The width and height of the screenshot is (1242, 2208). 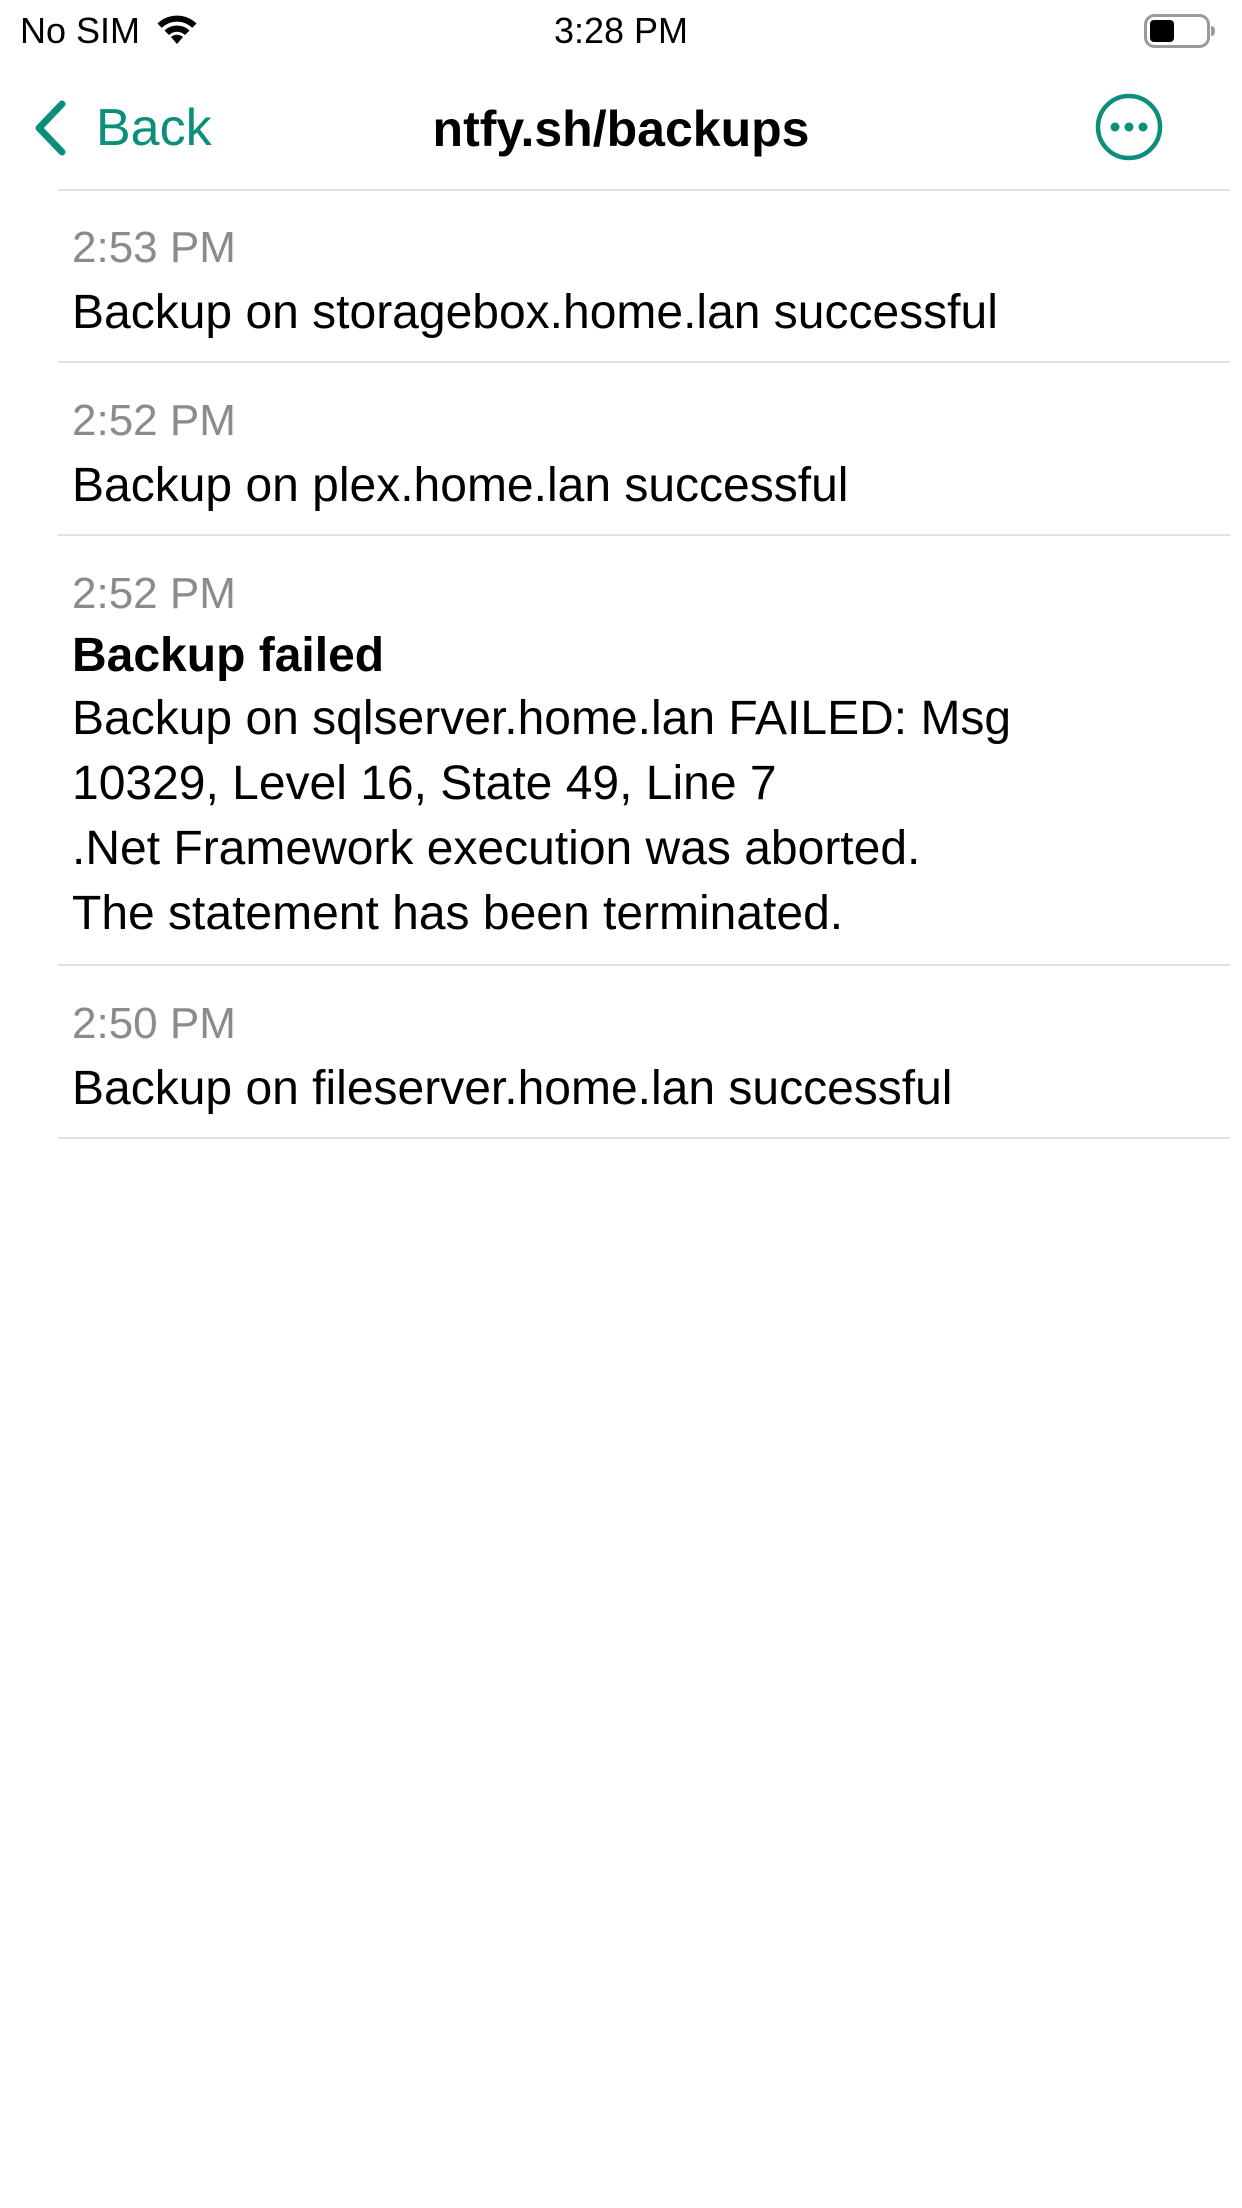 What do you see at coordinates (1129, 127) in the screenshot?
I see `more-options-icon` at bounding box center [1129, 127].